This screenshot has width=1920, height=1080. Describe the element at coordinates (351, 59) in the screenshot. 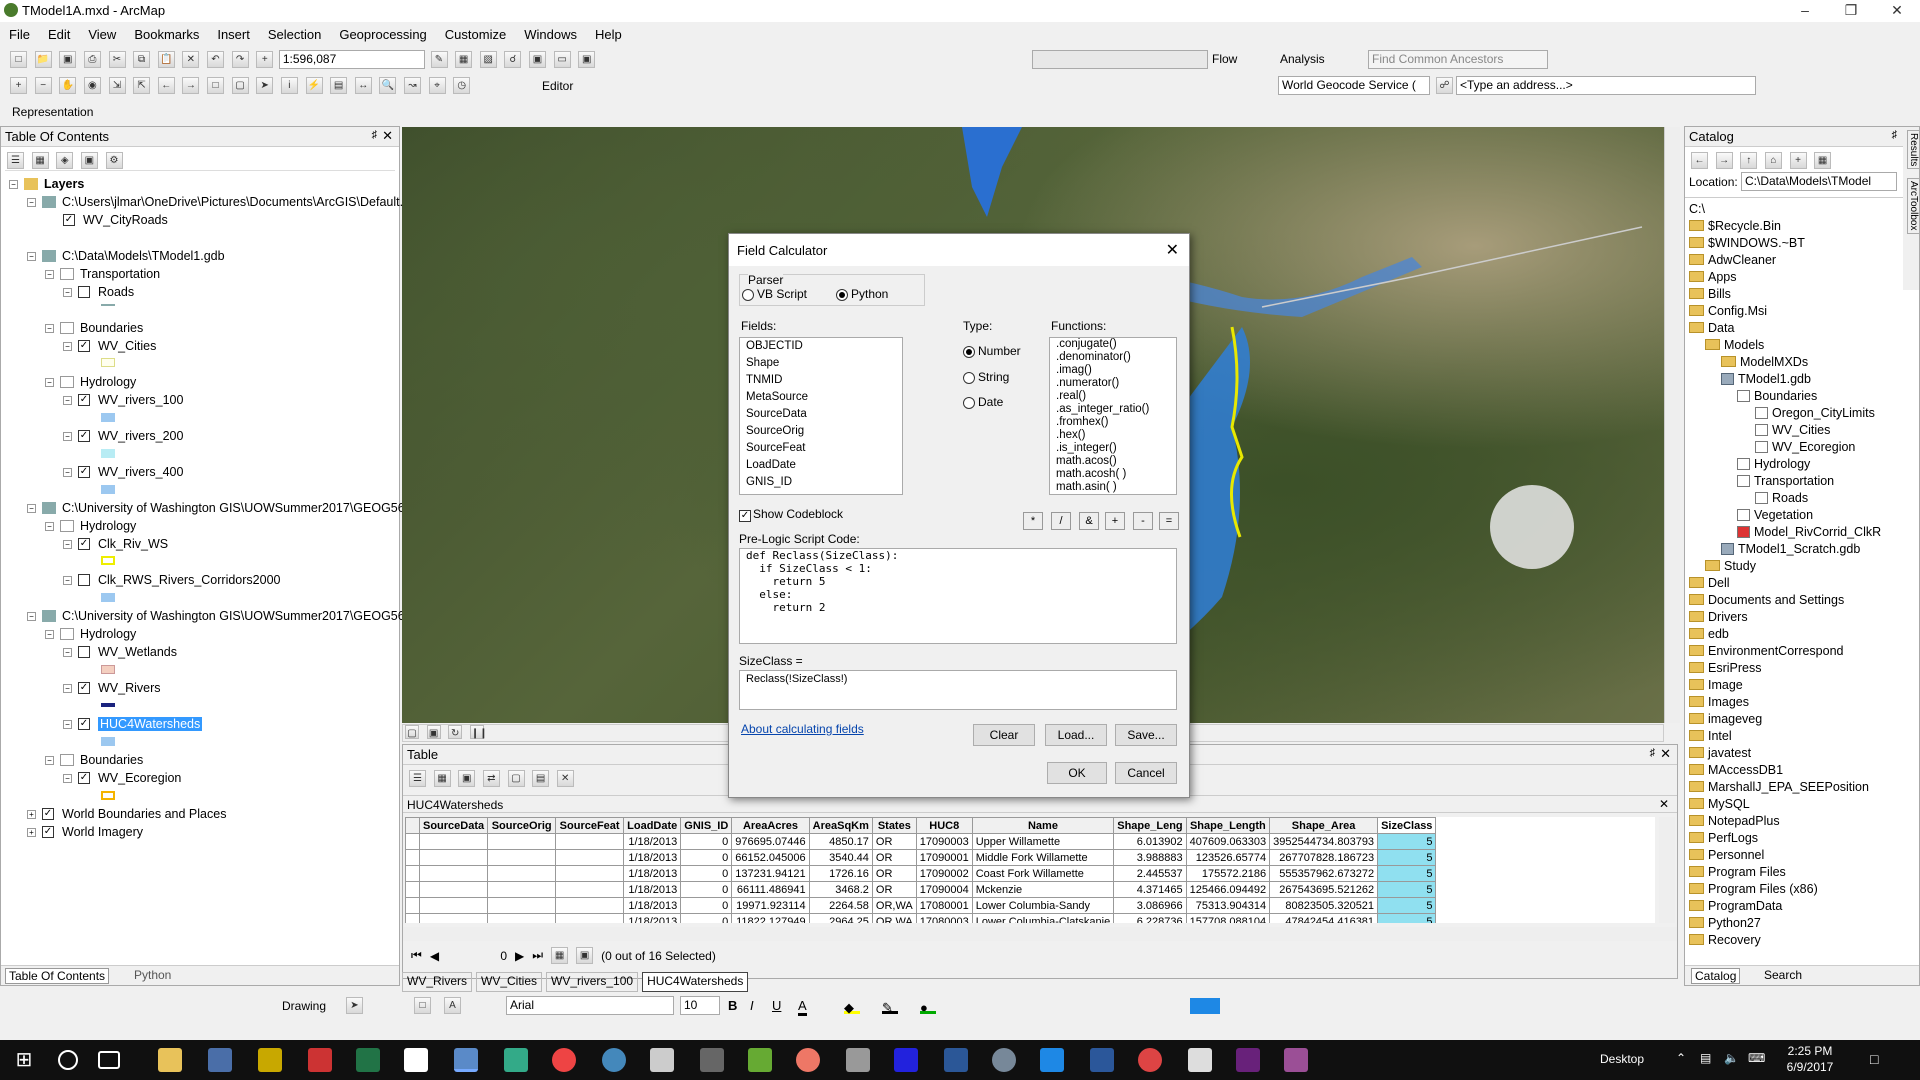

I see `scale-combo: 1:596,087` at that location.